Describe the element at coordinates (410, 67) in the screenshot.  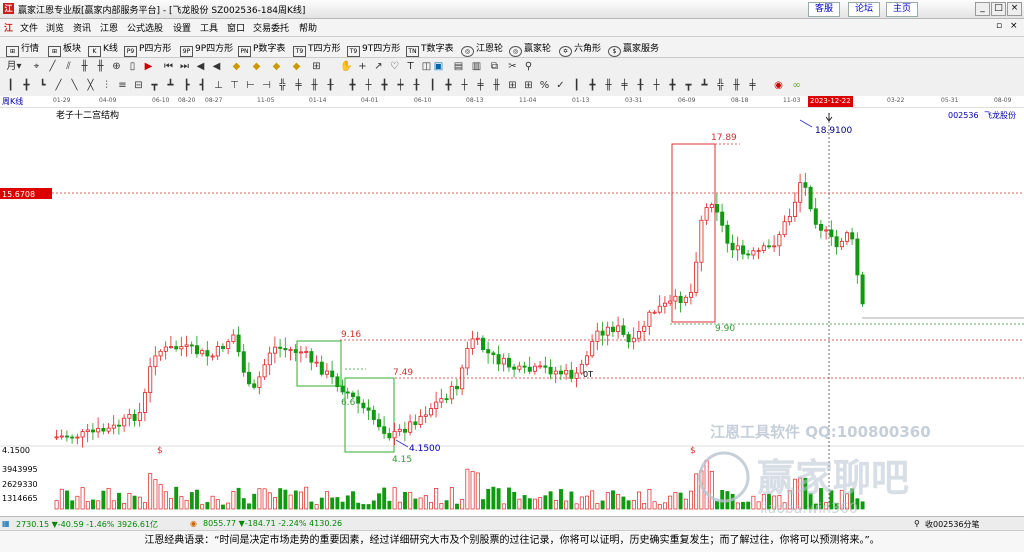
I see `text-icon: T` at that location.